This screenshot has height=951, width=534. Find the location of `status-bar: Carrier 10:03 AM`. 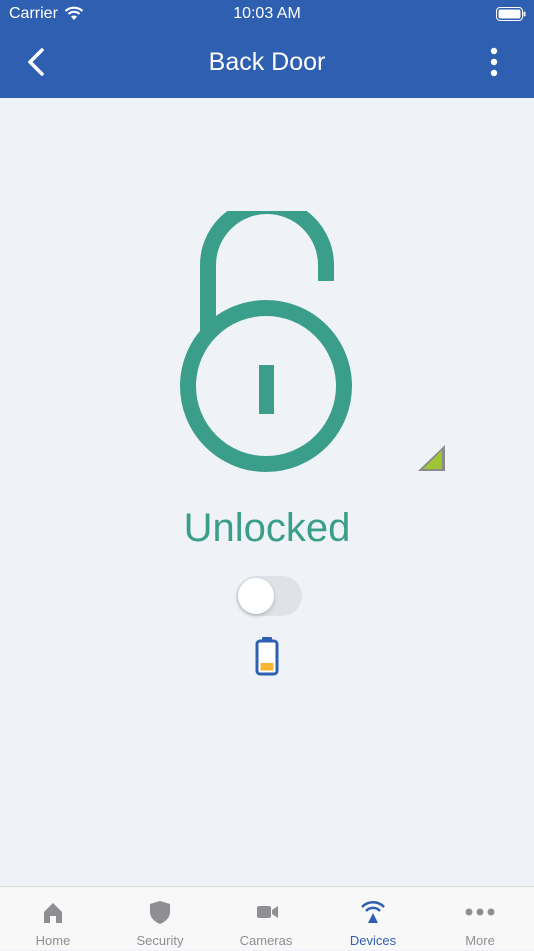

status-bar: Carrier 10:03 AM is located at coordinates (267, 14).